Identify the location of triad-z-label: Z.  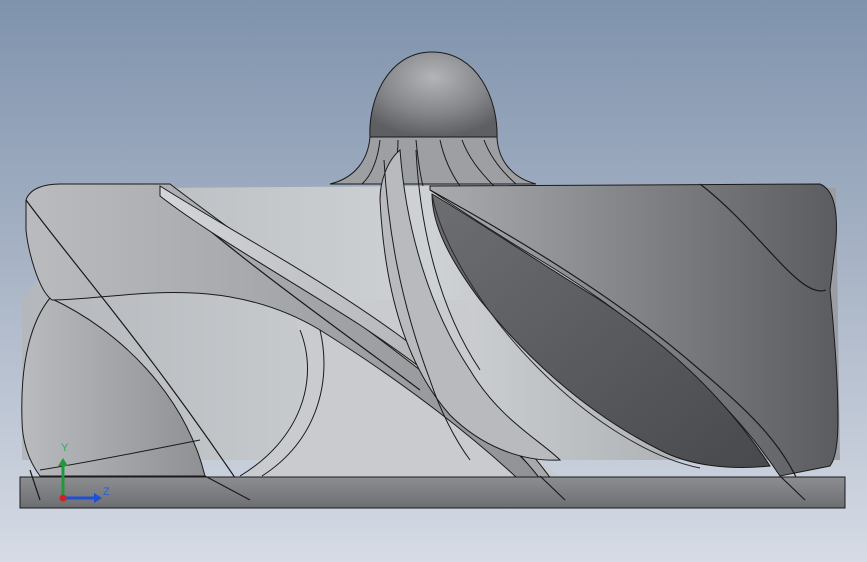
(106, 492).